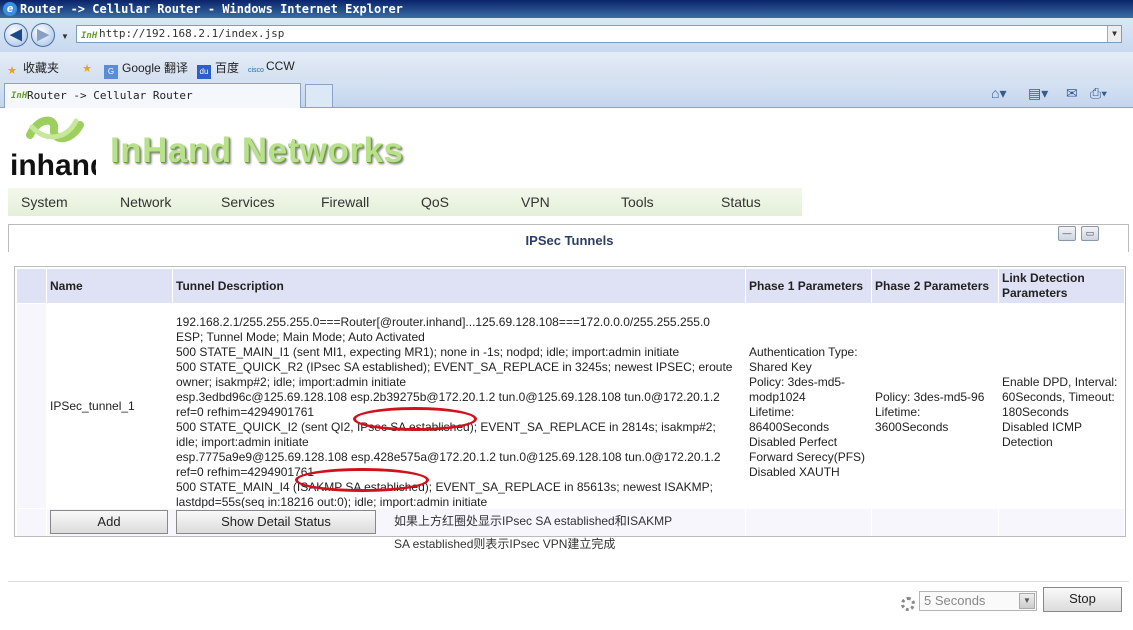 Image resolution: width=1133 pixels, height=630 pixels. What do you see at coordinates (1061, 286) in the screenshot?
I see `header-link-detection: Link Detection Parameters` at bounding box center [1061, 286].